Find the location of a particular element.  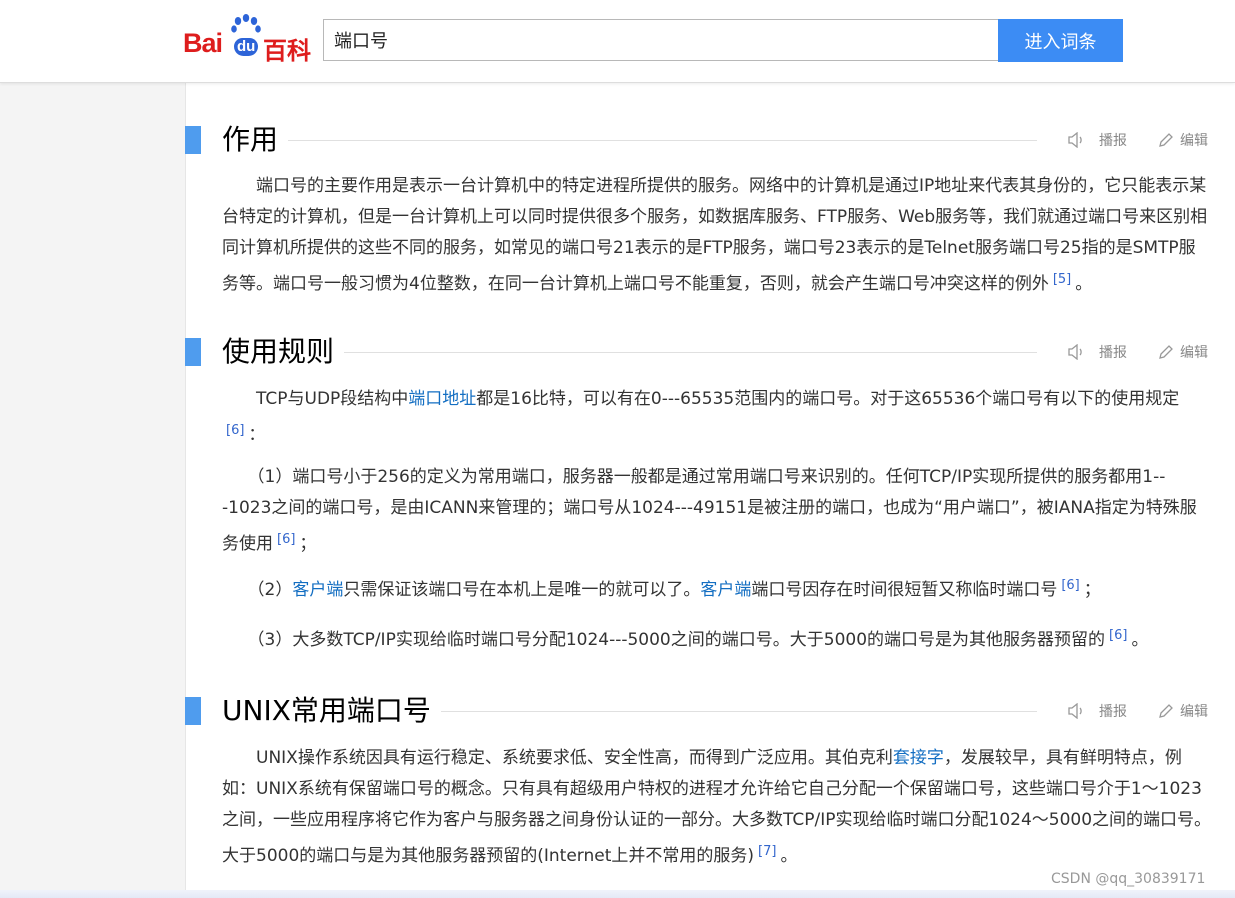

reference-link: [7] is located at coordinates (767, 851).